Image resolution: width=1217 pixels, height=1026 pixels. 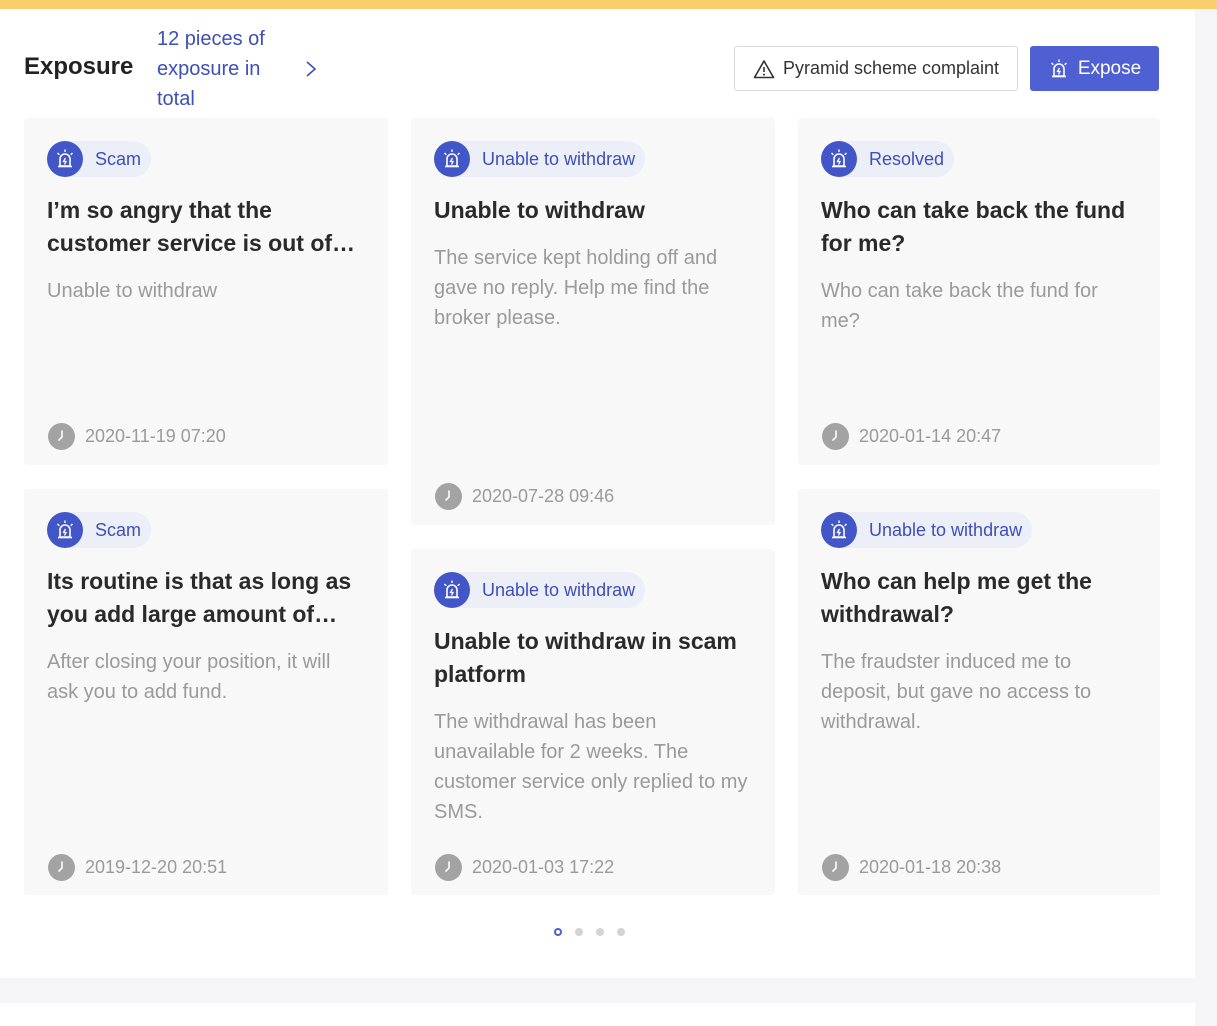 What do you see at coordinates (764, 68) in the screenshot?
I see `warning-triangle-icon` at bounding box center [764, 68].